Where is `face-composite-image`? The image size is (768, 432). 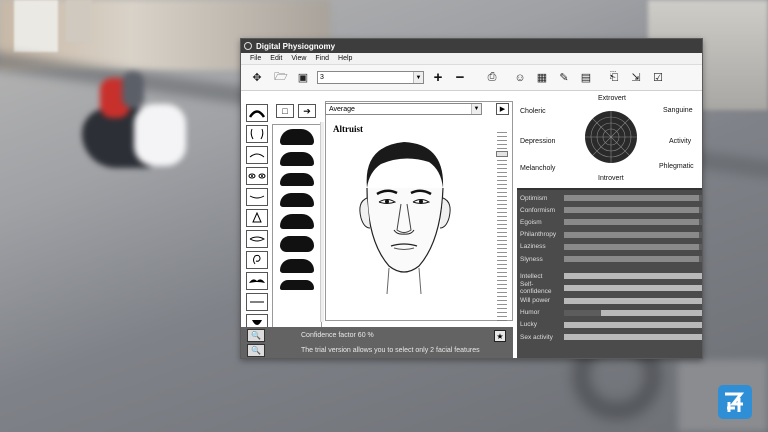
face-composite-image is located at coordinates (405, 218).